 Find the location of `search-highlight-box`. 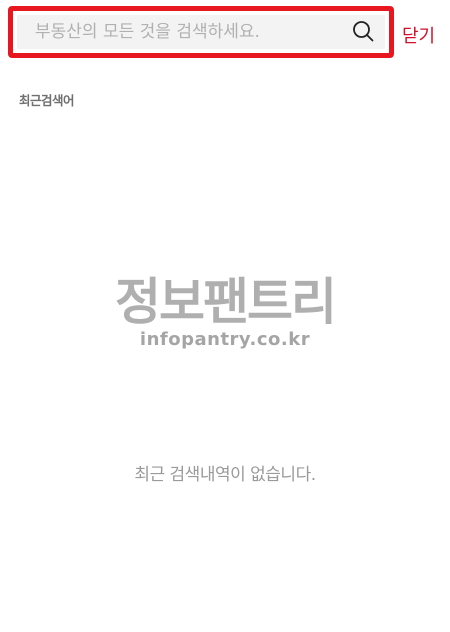

search-highlight-box is located at coordinates (201, 32).